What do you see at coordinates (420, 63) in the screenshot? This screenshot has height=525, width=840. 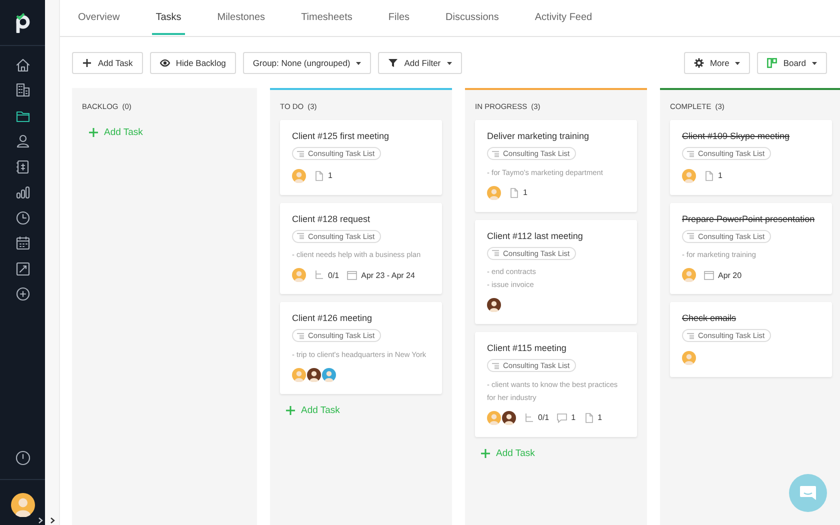 I see `toolbar-button: Add Filter` at bounding box center [420, 63].